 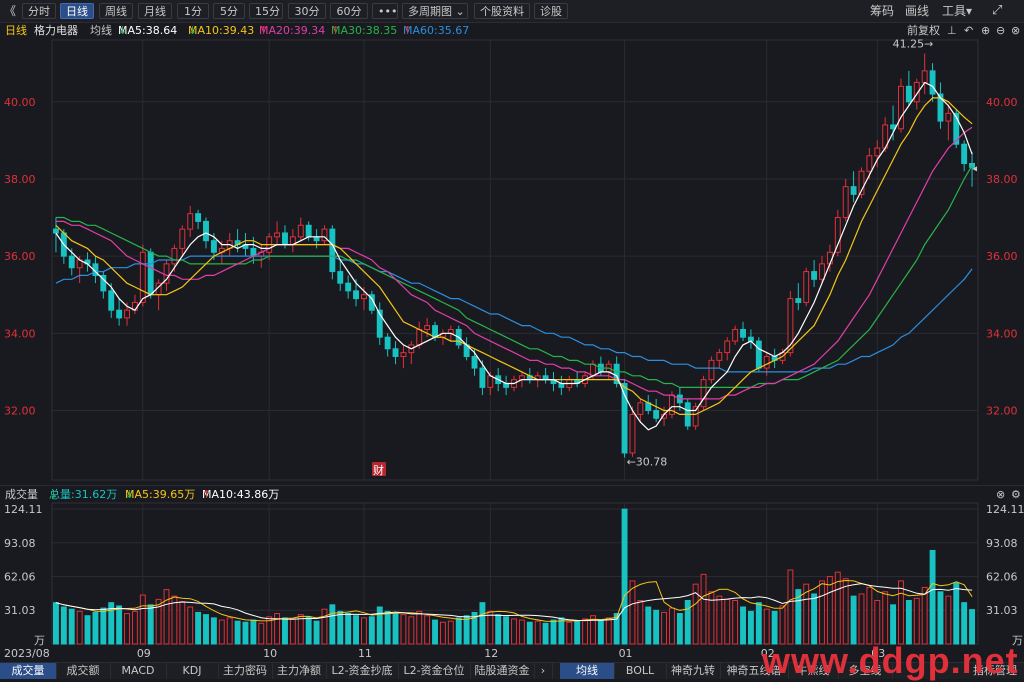 What do you see at coordinates (192, 671) in the screenshot?
I see `tab-kdj: KDJ` at bounding box center [192, 671].